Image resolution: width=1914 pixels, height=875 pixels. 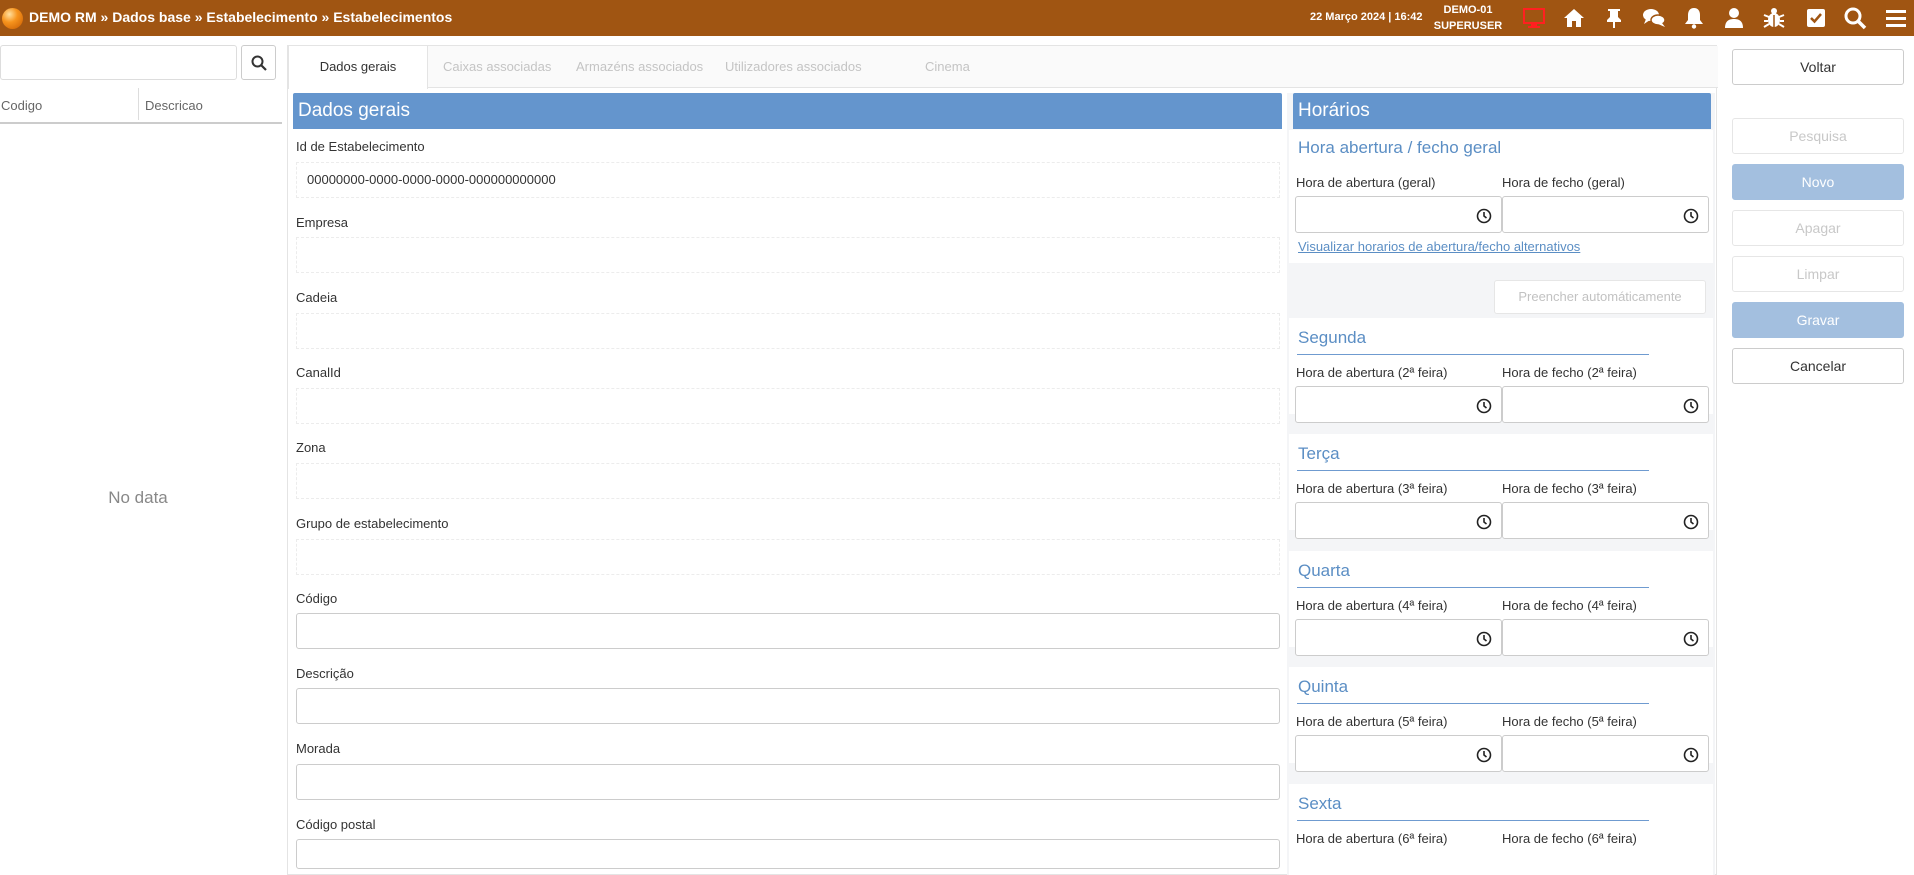 What do you see at coordinates (1398, 214) in the screenshot?
I see `general-open-time-input` at bounding box center [1398, 214].